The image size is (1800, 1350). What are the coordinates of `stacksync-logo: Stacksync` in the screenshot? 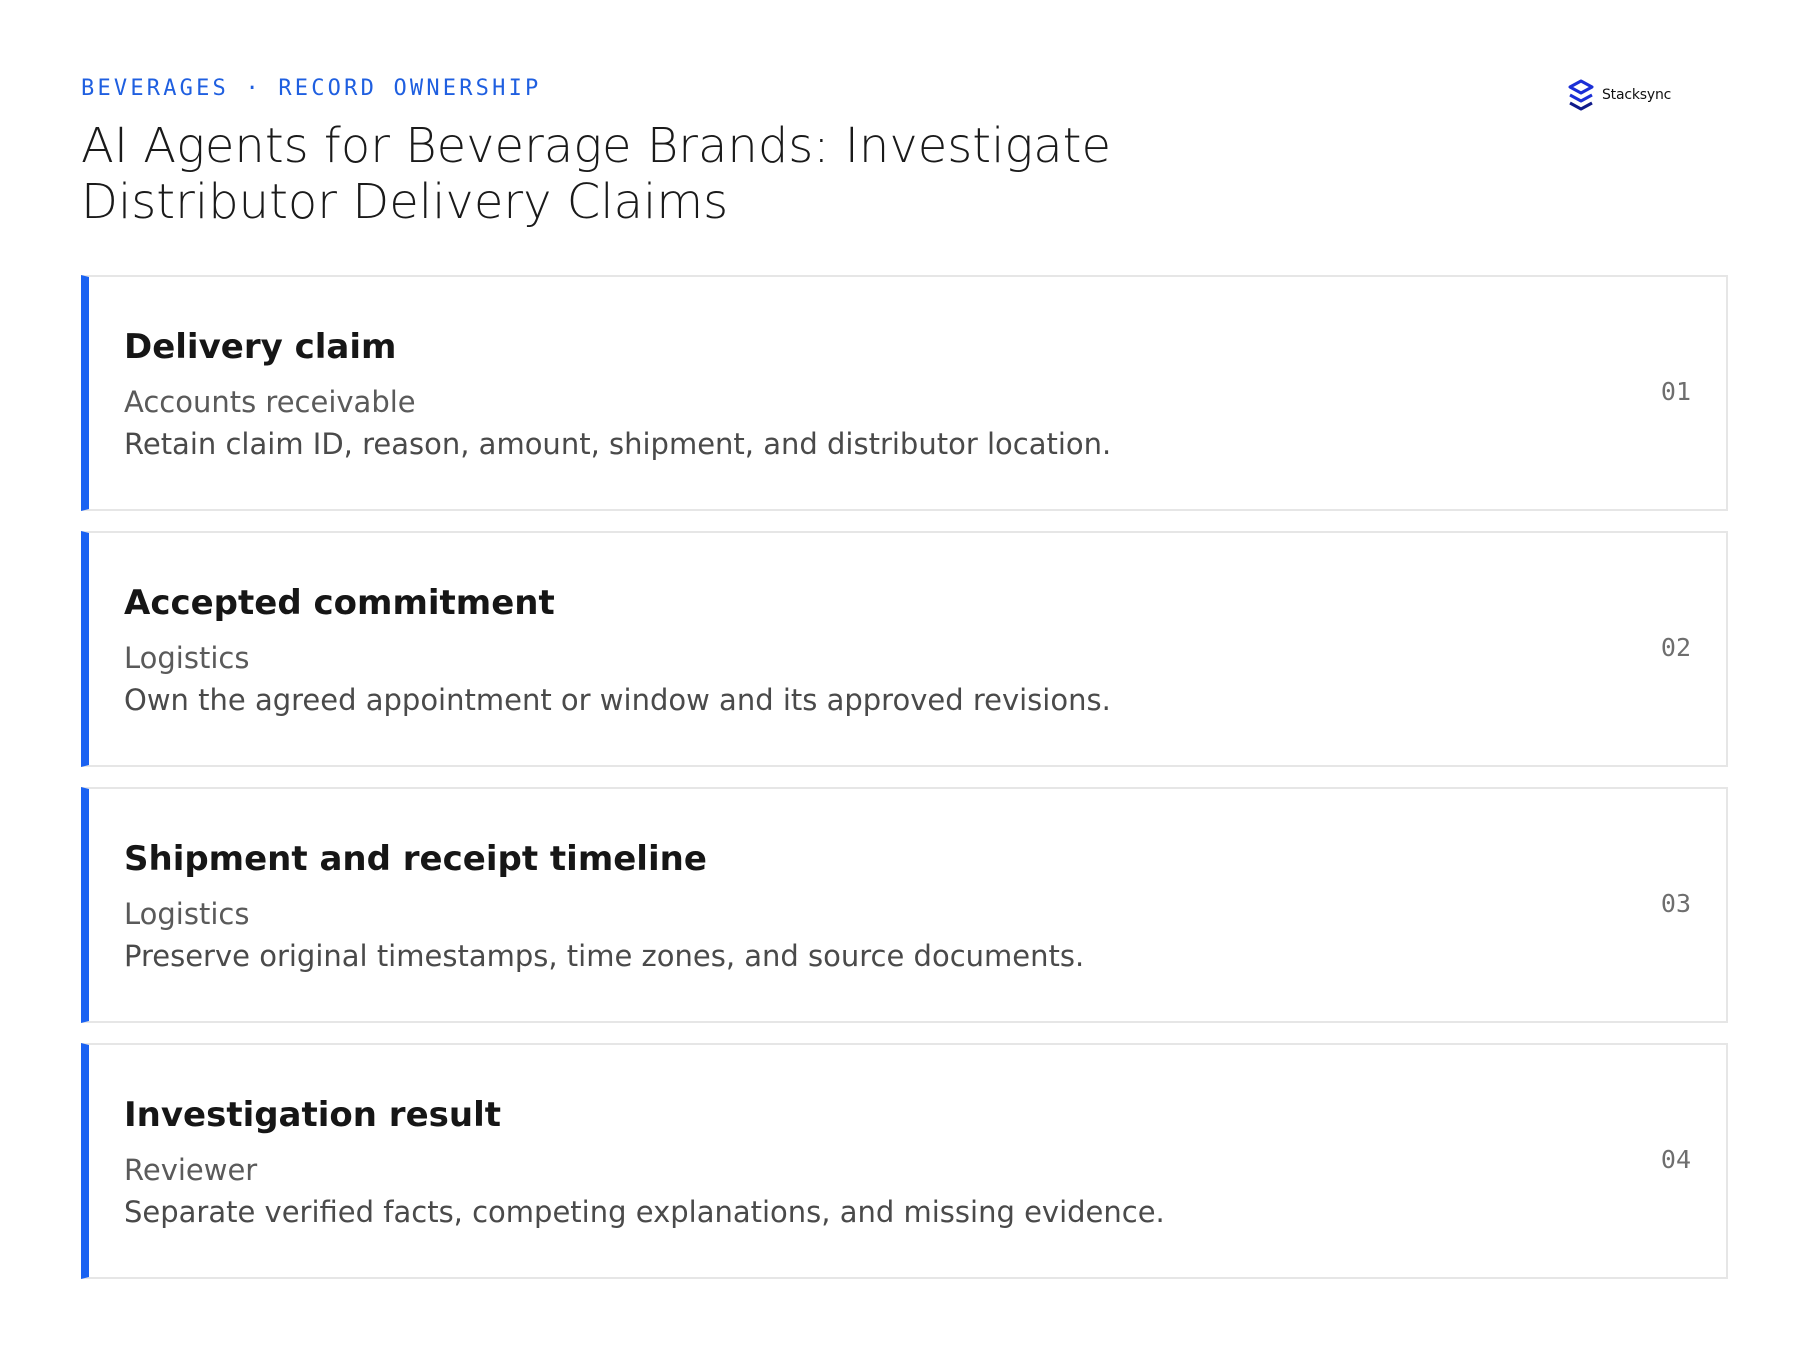 It's located at (1618, 95).